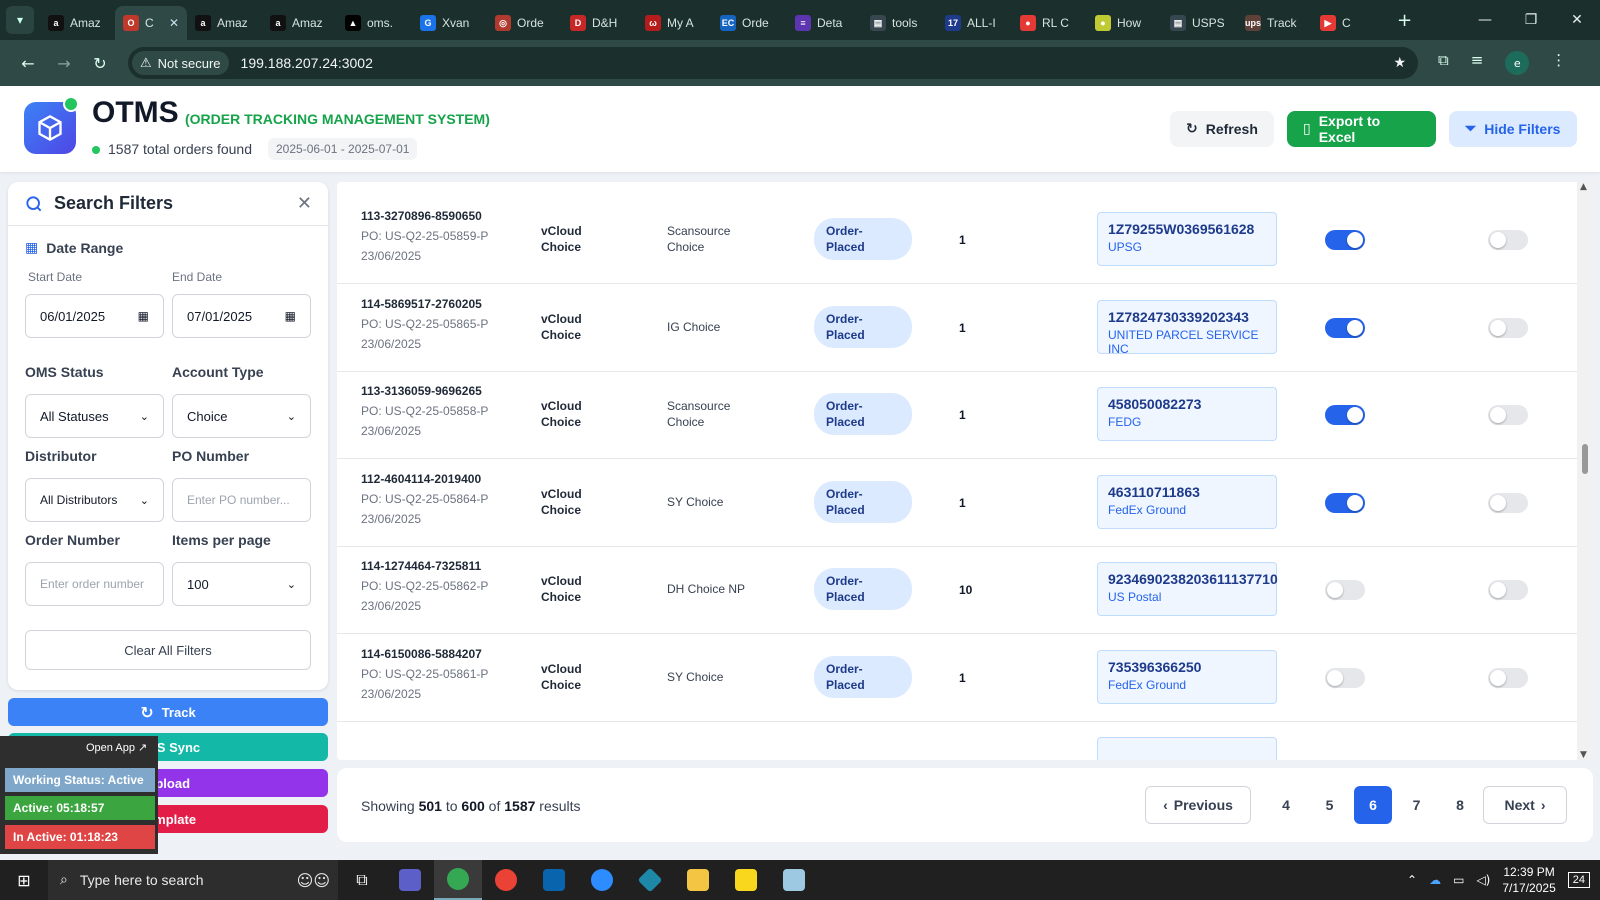 Image resolution: width=1600 pixels, height=900 pixels. What do you see at coordinates (1187, 404) in the screenshot?
I see `tracking-number: 458050082273` at bounding box center [1187, 404].